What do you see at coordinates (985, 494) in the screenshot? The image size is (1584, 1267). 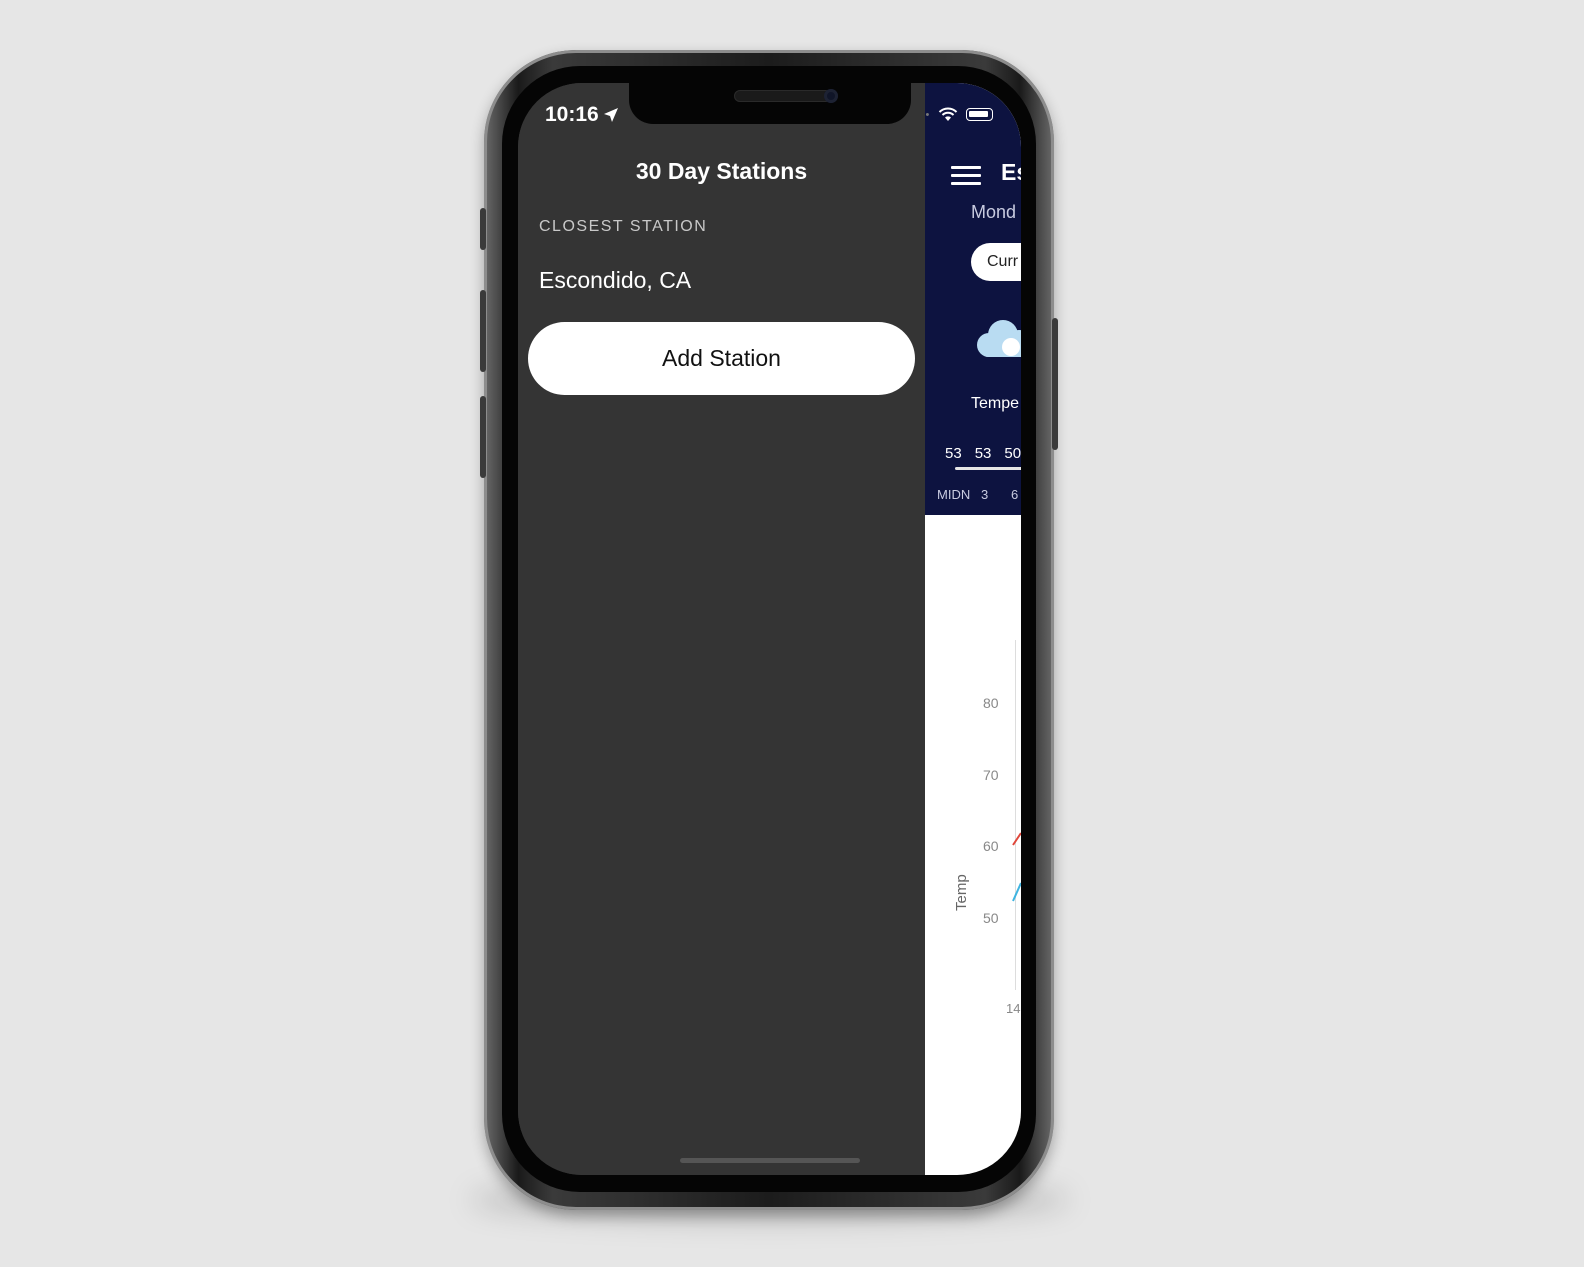 I see `hour-label: 3` at bounding box center [985, 494].